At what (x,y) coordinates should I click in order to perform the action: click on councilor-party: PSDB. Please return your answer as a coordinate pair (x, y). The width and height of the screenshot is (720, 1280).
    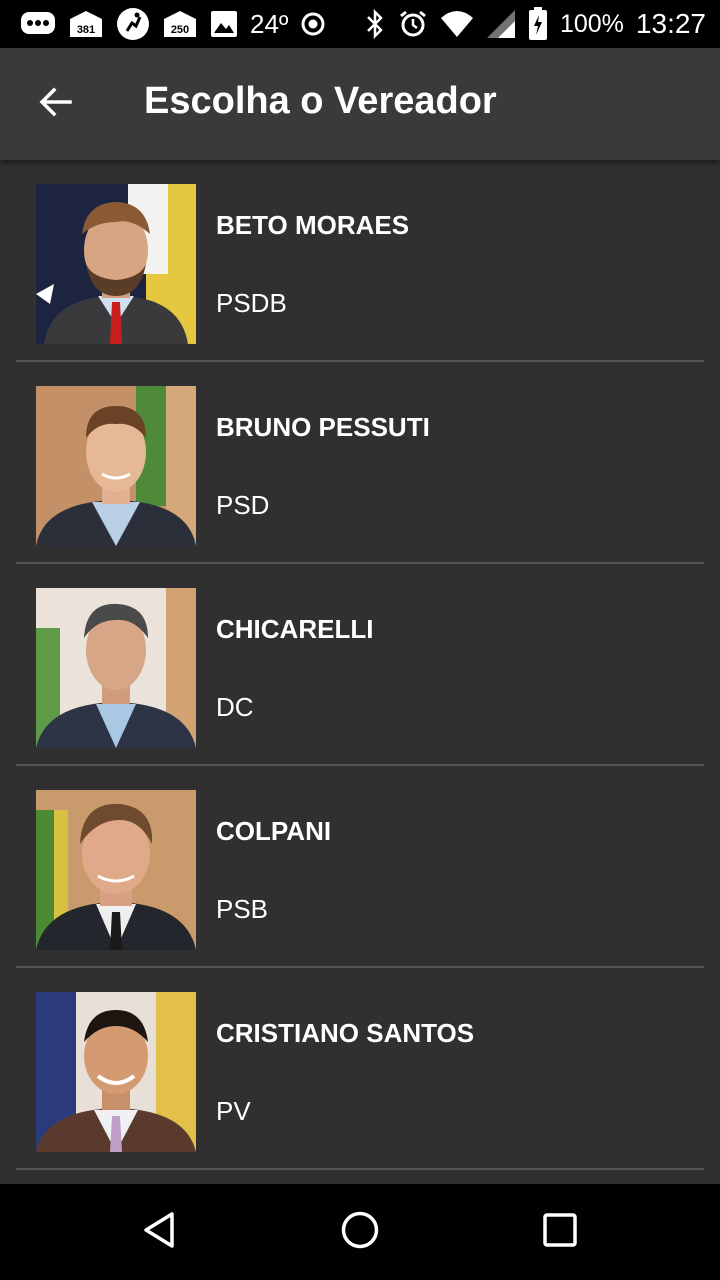
    Looking at the image, I should click on (251, 303).